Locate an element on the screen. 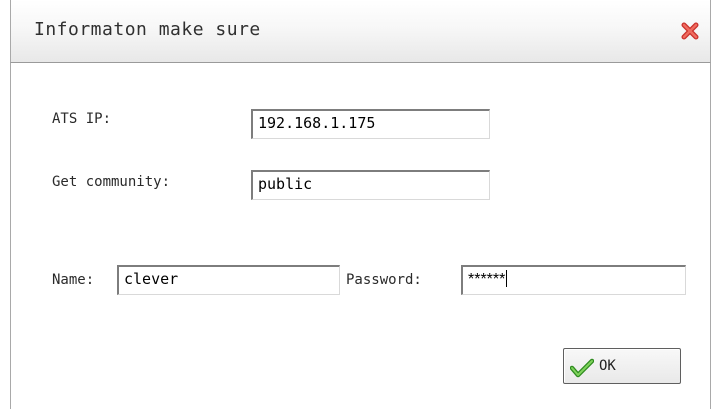 The height and width of the screenshot is (409, 713). dialog-title: Informaton make sure is located at coordinates (147, 29).